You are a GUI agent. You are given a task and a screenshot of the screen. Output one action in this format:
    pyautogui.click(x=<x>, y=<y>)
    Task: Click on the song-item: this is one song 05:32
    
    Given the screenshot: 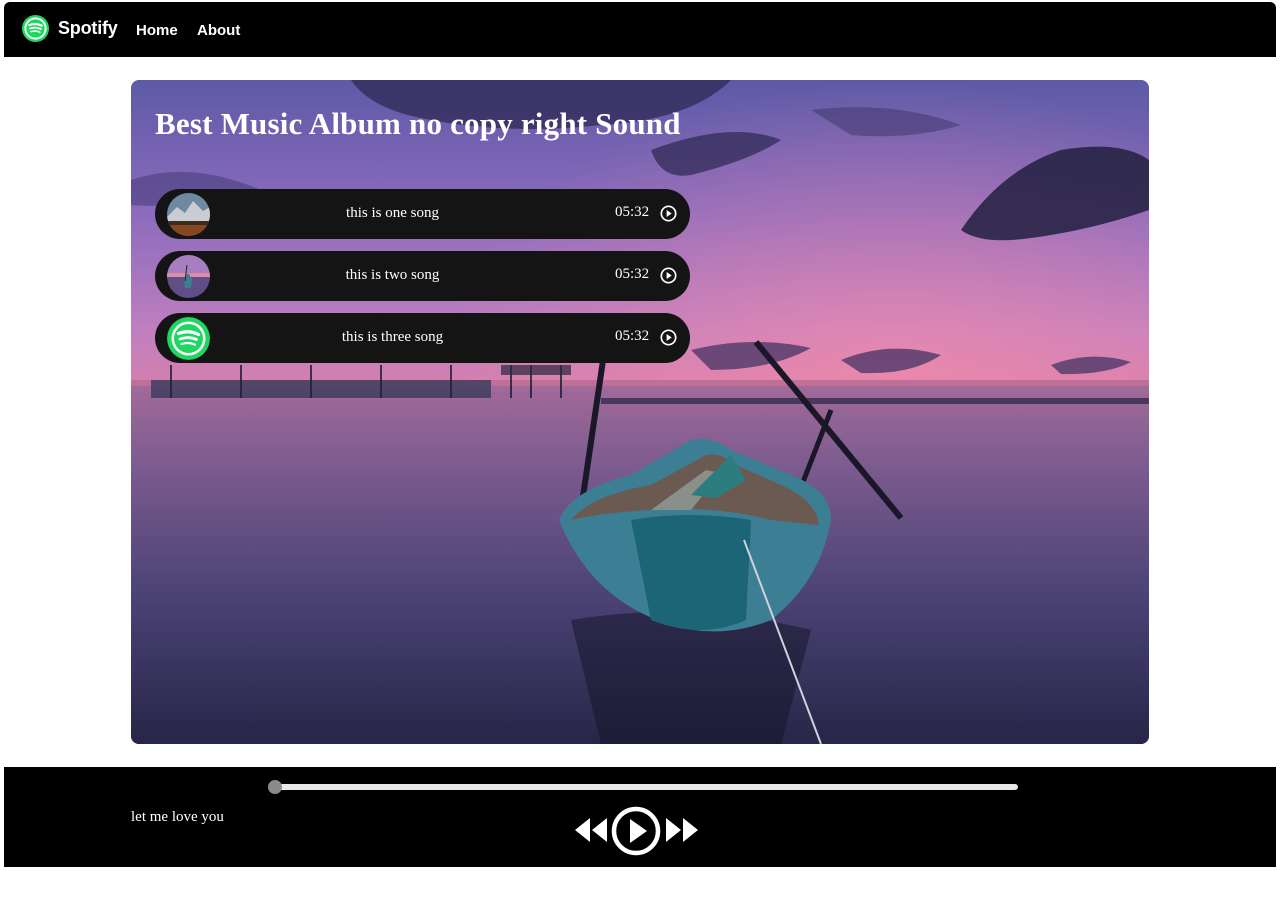 What is the action you would take?
    pyautogui.click(x=422, y=214)
    